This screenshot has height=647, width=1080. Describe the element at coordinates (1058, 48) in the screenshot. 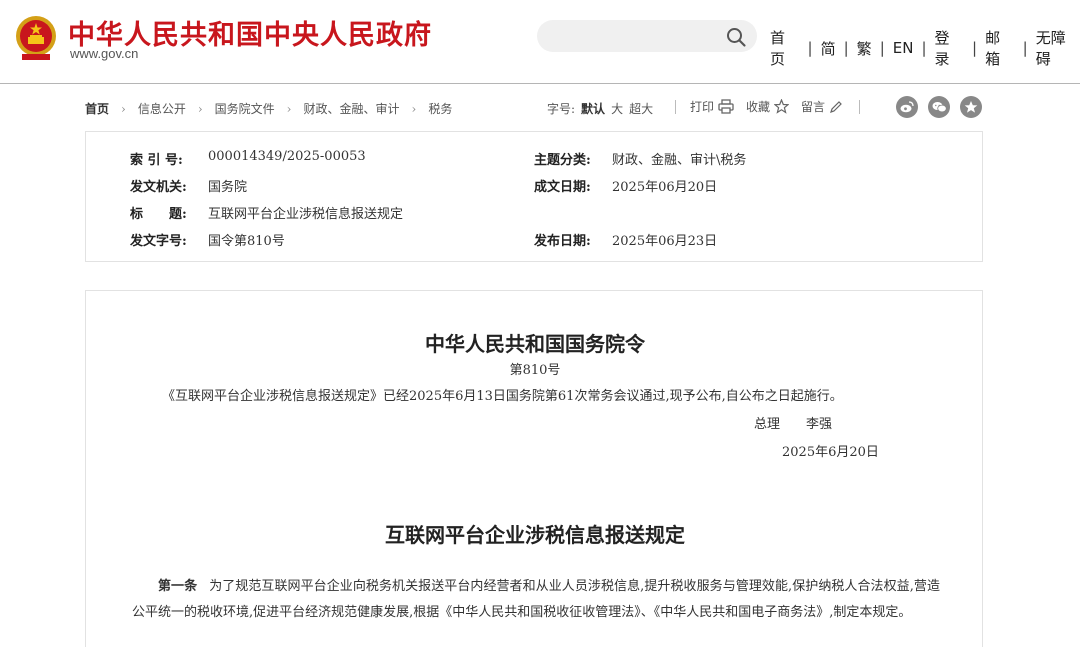

I see `nav-accessibility: 无障碍` at that location.